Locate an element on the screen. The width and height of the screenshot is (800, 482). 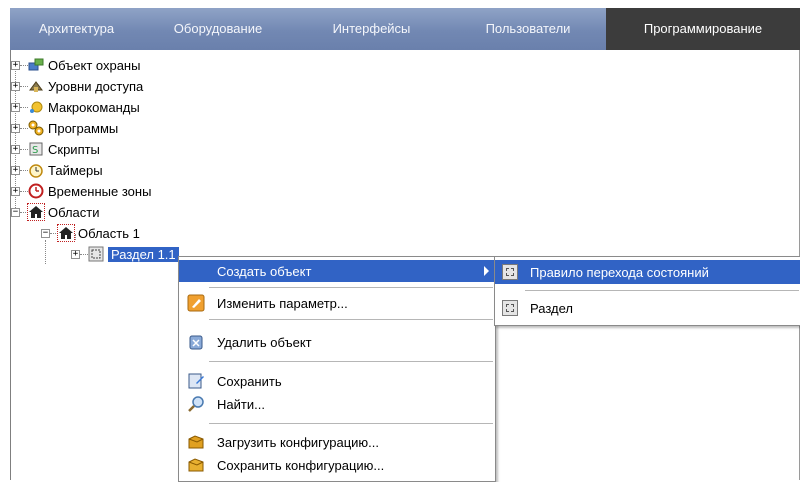
save-config-icon is located at coordinates (196, 465).